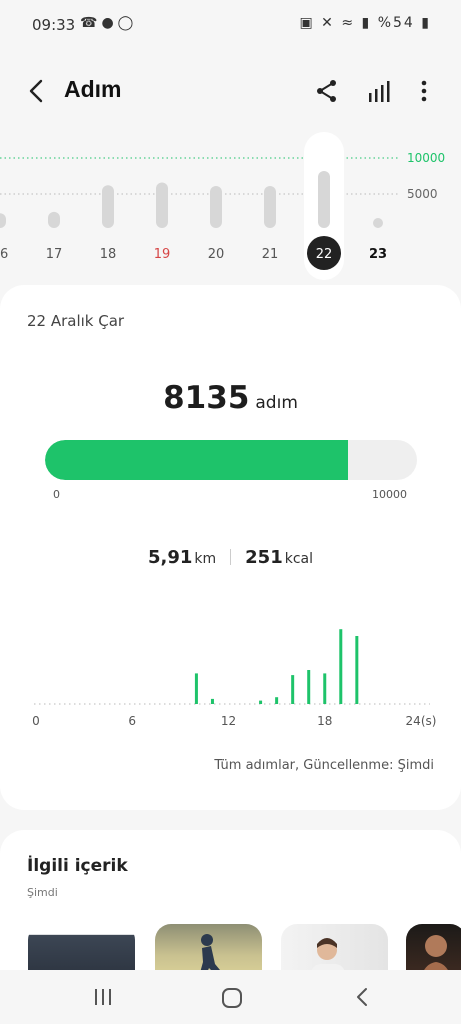  I want to click on signal-icon: ▮, so click(366, 23).